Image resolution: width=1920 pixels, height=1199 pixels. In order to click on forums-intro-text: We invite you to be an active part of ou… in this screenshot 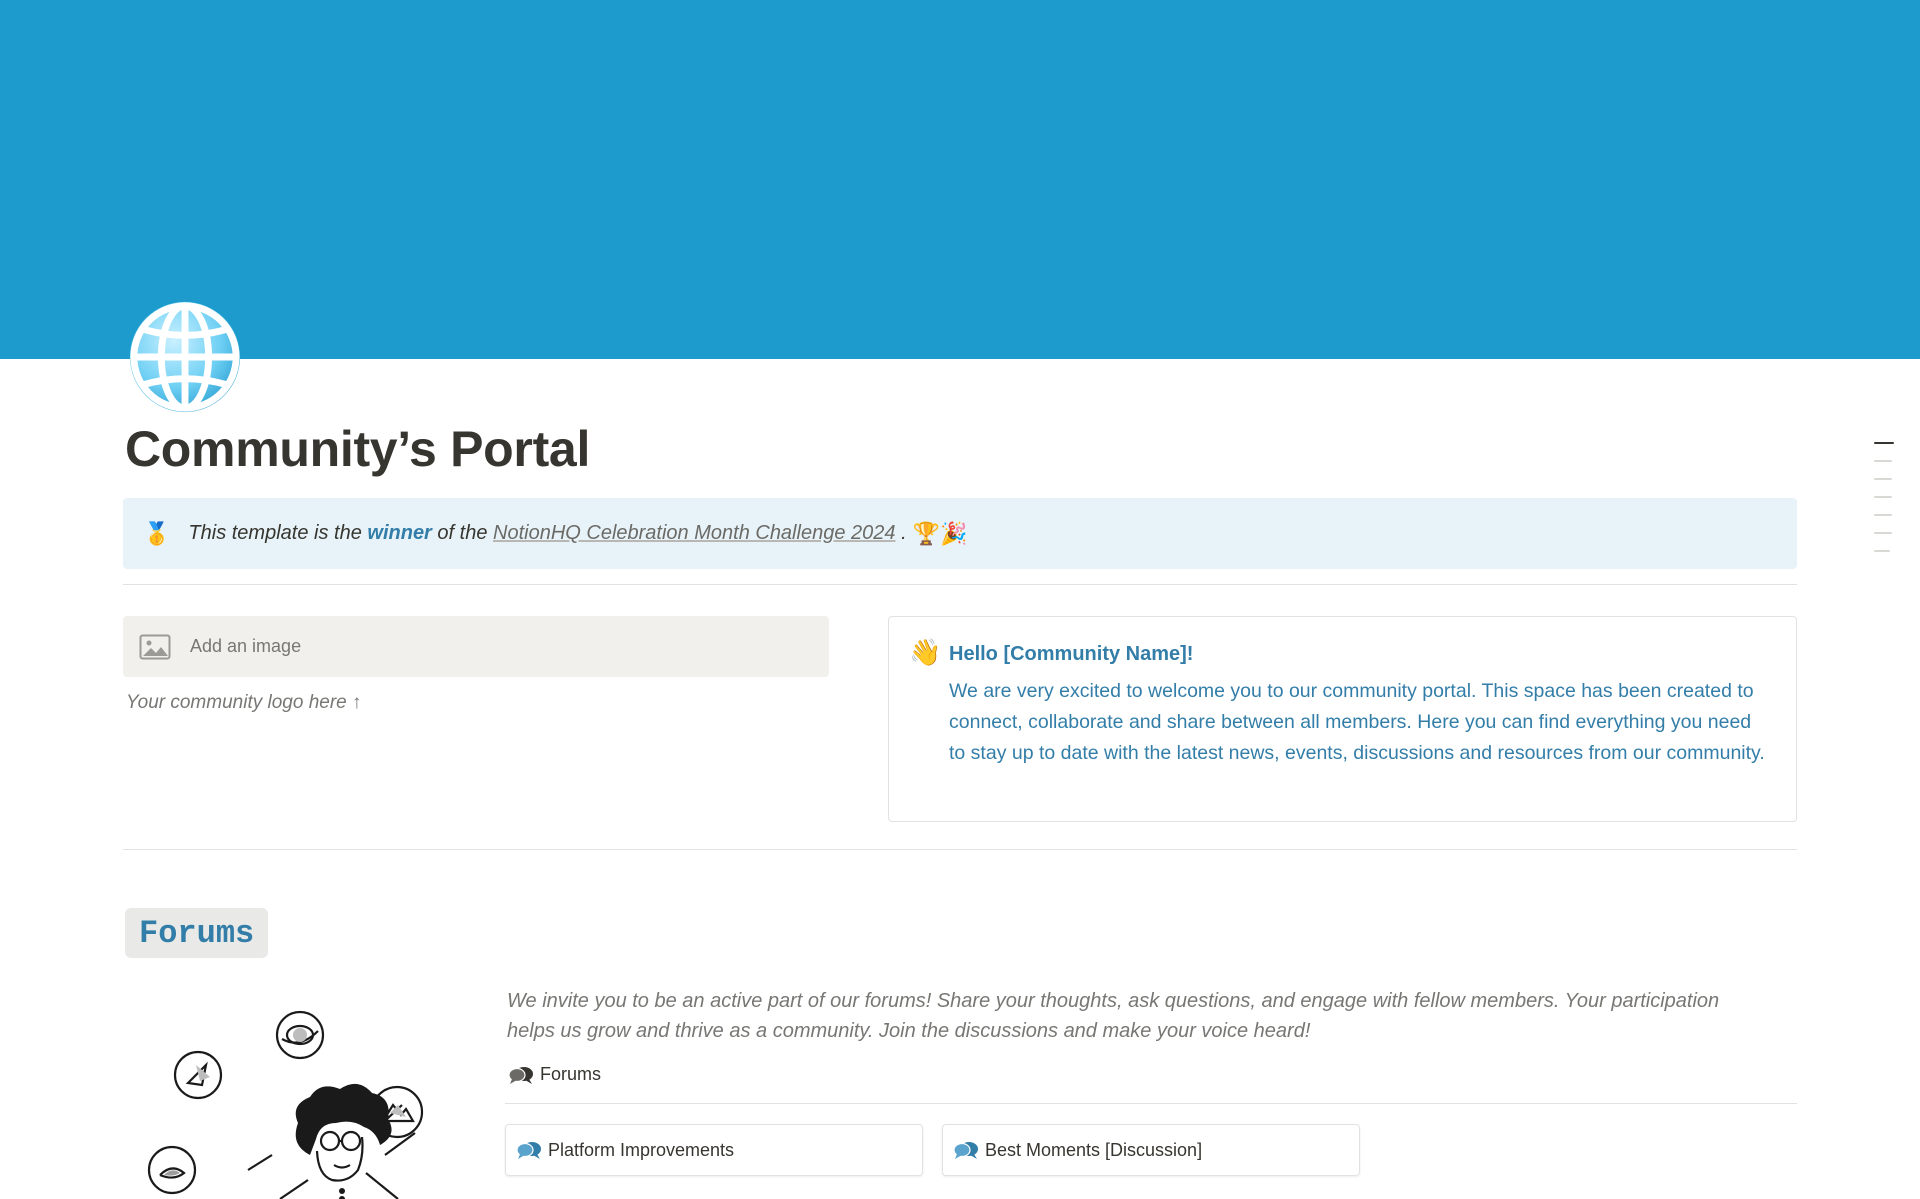, I will do `click(1137, 1016)`.